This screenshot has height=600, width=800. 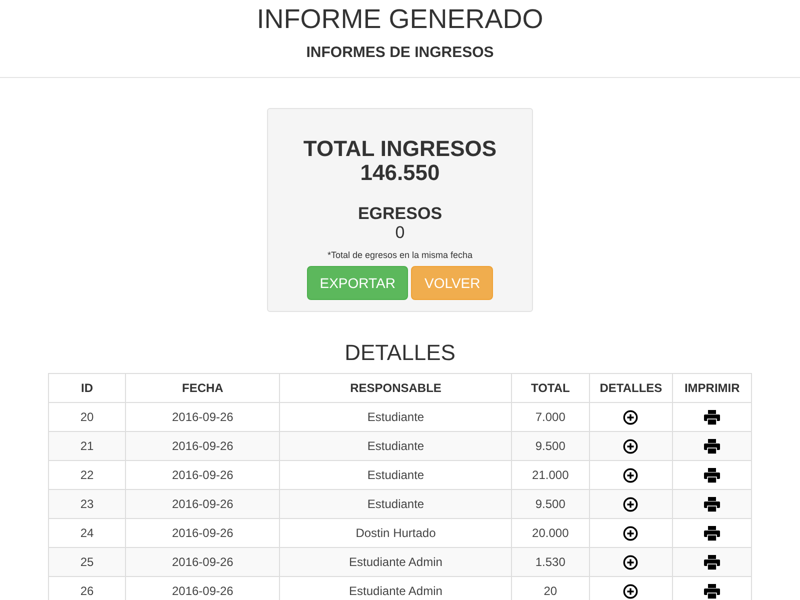 I want to click on table-cell: 26, so click(x=87, y=588).